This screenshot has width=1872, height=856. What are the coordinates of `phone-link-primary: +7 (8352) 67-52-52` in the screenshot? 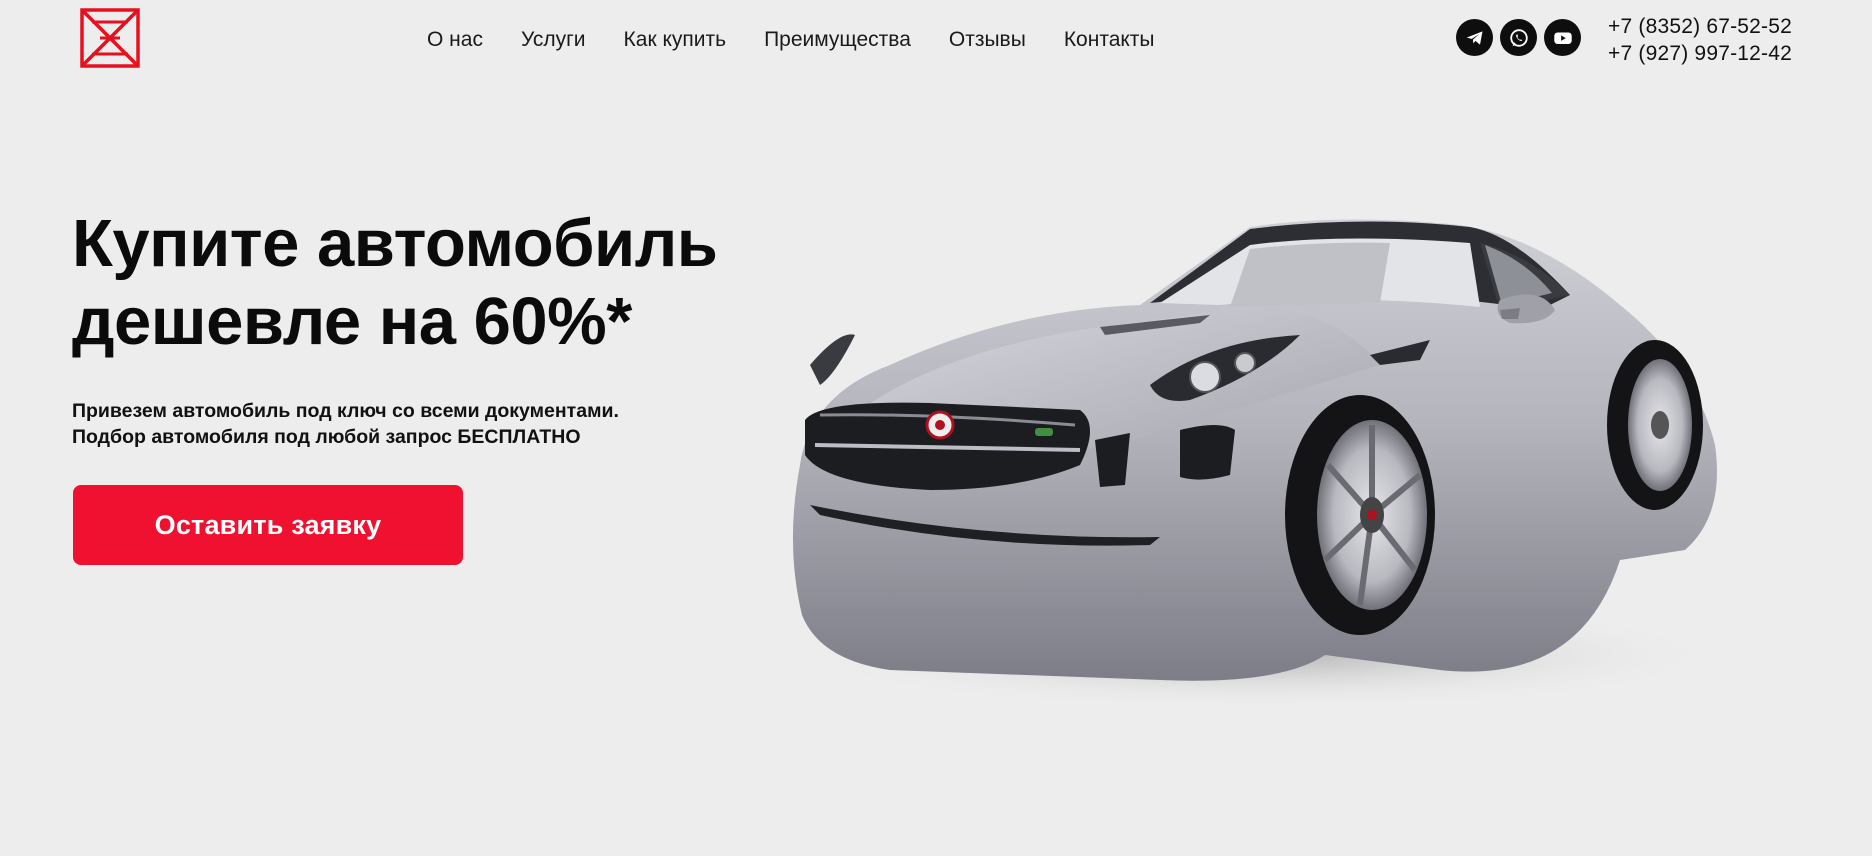 It's located at (1700, 26).